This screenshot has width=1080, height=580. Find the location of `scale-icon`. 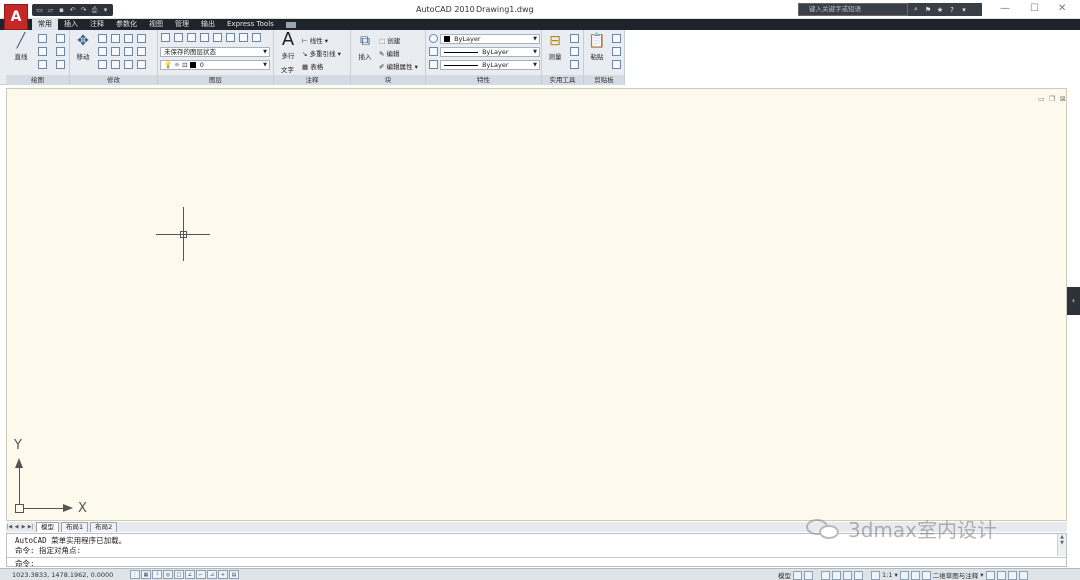

scale-icon is located at coordinates (102, 64).